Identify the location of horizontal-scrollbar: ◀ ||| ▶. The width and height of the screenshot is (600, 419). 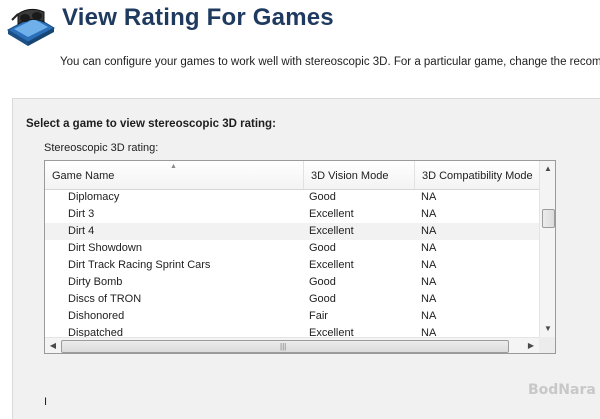
(292, 345).